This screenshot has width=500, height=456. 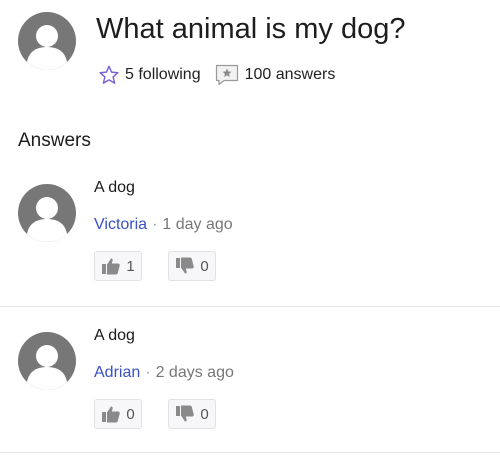 I want to click on answer-author-link: Victoria, so click(x=120, y=224).